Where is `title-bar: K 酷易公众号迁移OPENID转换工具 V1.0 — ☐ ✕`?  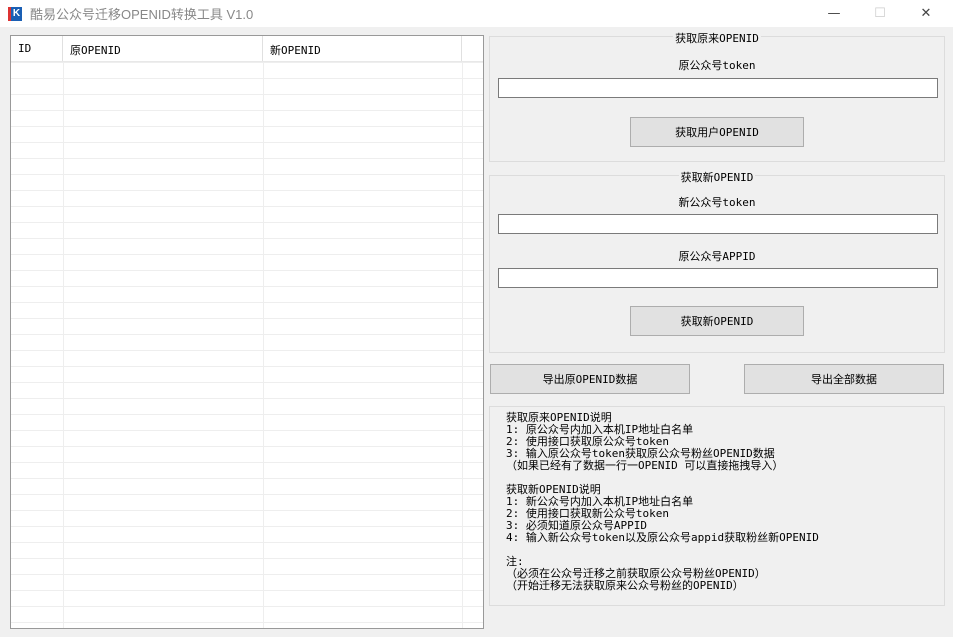
title-bar: K 酷易公众号迁移OPENID转换工具 V1.0 — ☐ ✕ is located at coordinates (476, 13).